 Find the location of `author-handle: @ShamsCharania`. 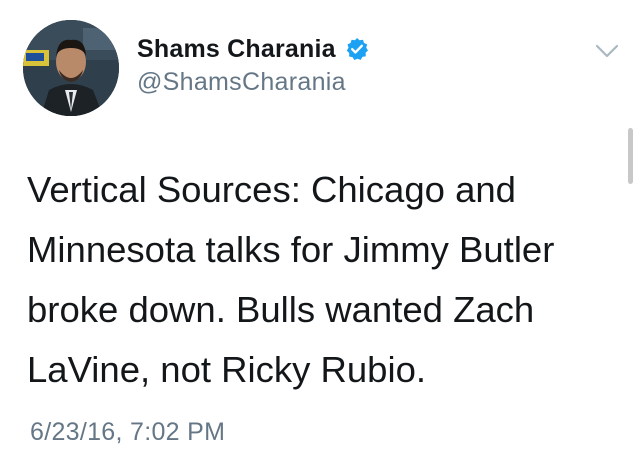

author-handle: @ShamsCharania is located at coordinates (253, 82).